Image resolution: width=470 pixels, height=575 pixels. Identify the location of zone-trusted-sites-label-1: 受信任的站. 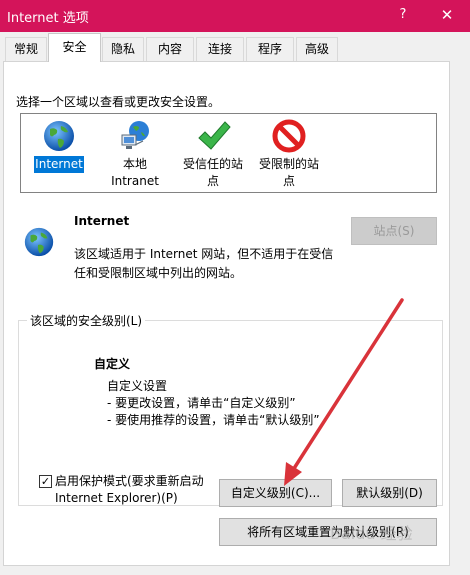
(212, 164).